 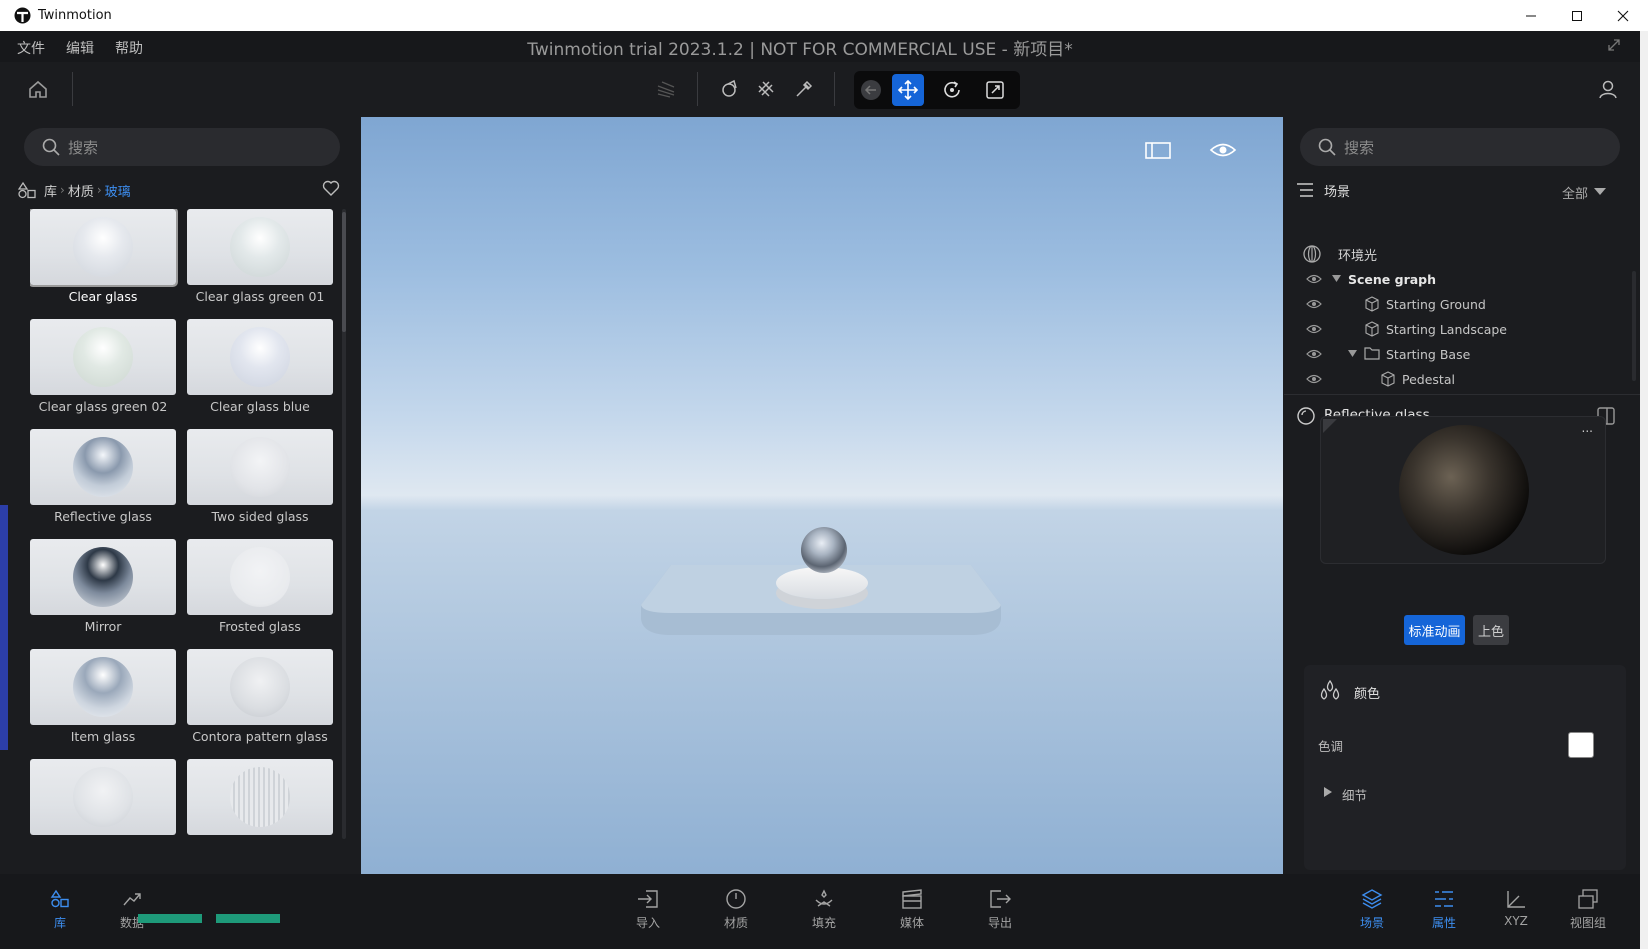 What do you see at coordinates (60, 908) in the screenshot?
I see `bottom-tab-library: 库` at bounding box center [60, 908].